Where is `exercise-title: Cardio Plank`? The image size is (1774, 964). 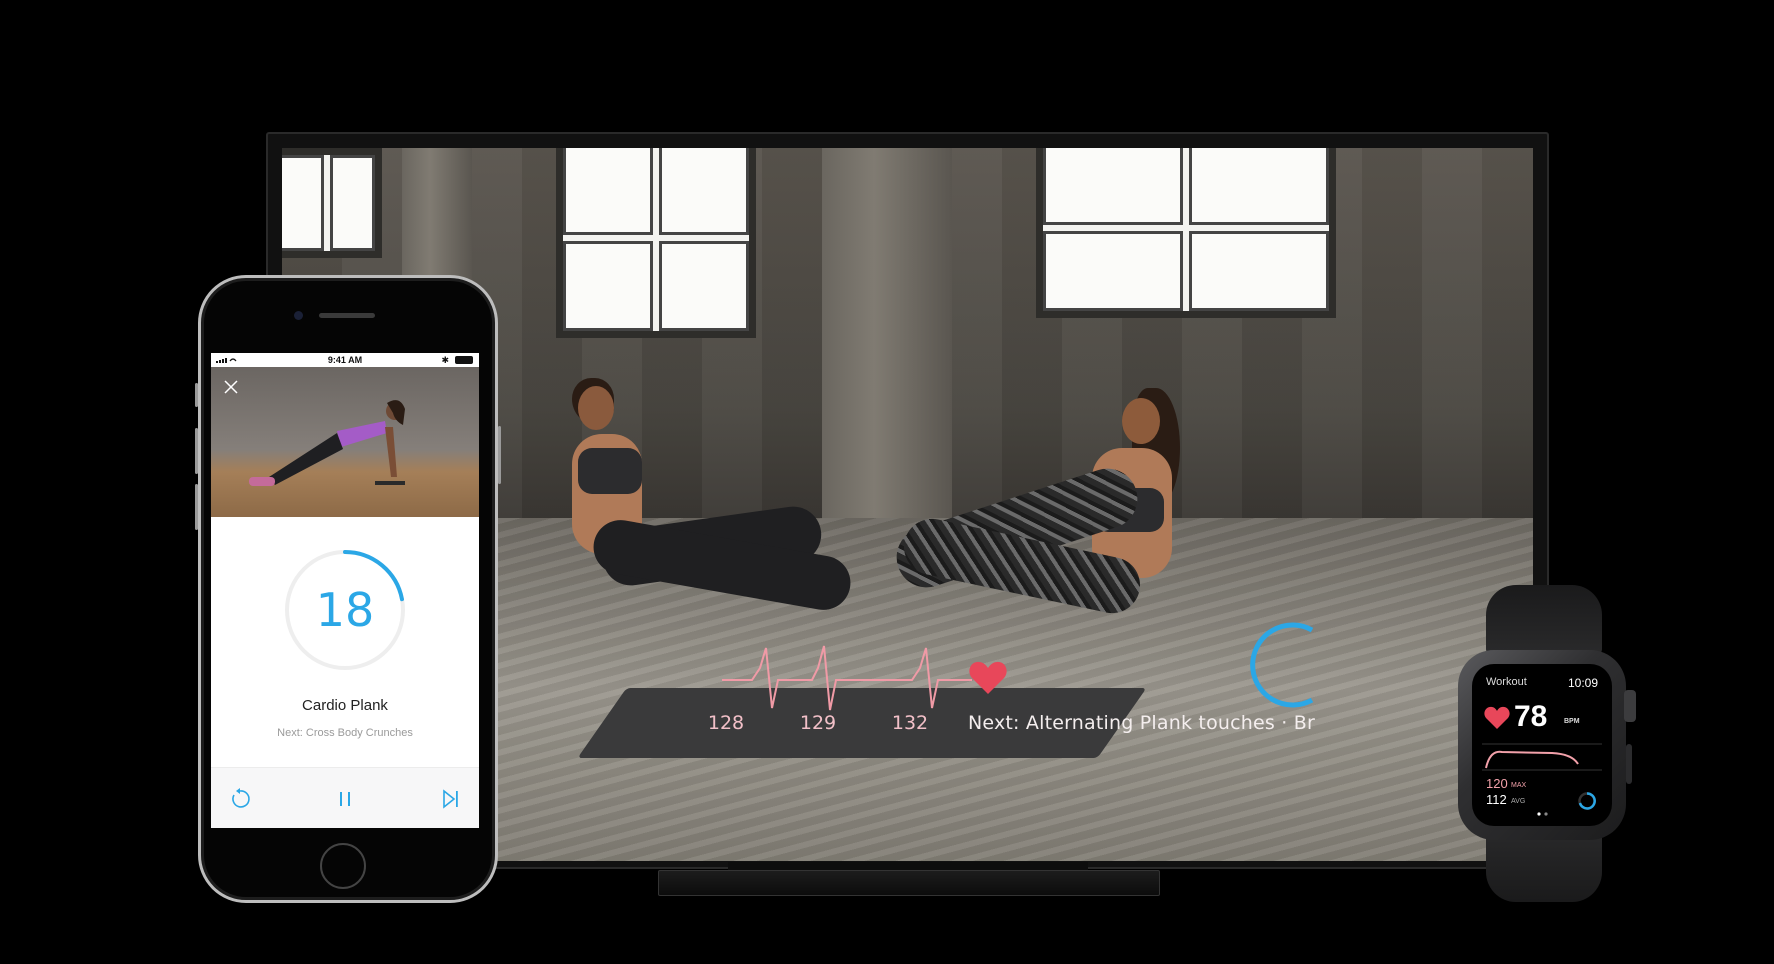
exercise-title: Cardio Plank is located at coordinates (345, 705).